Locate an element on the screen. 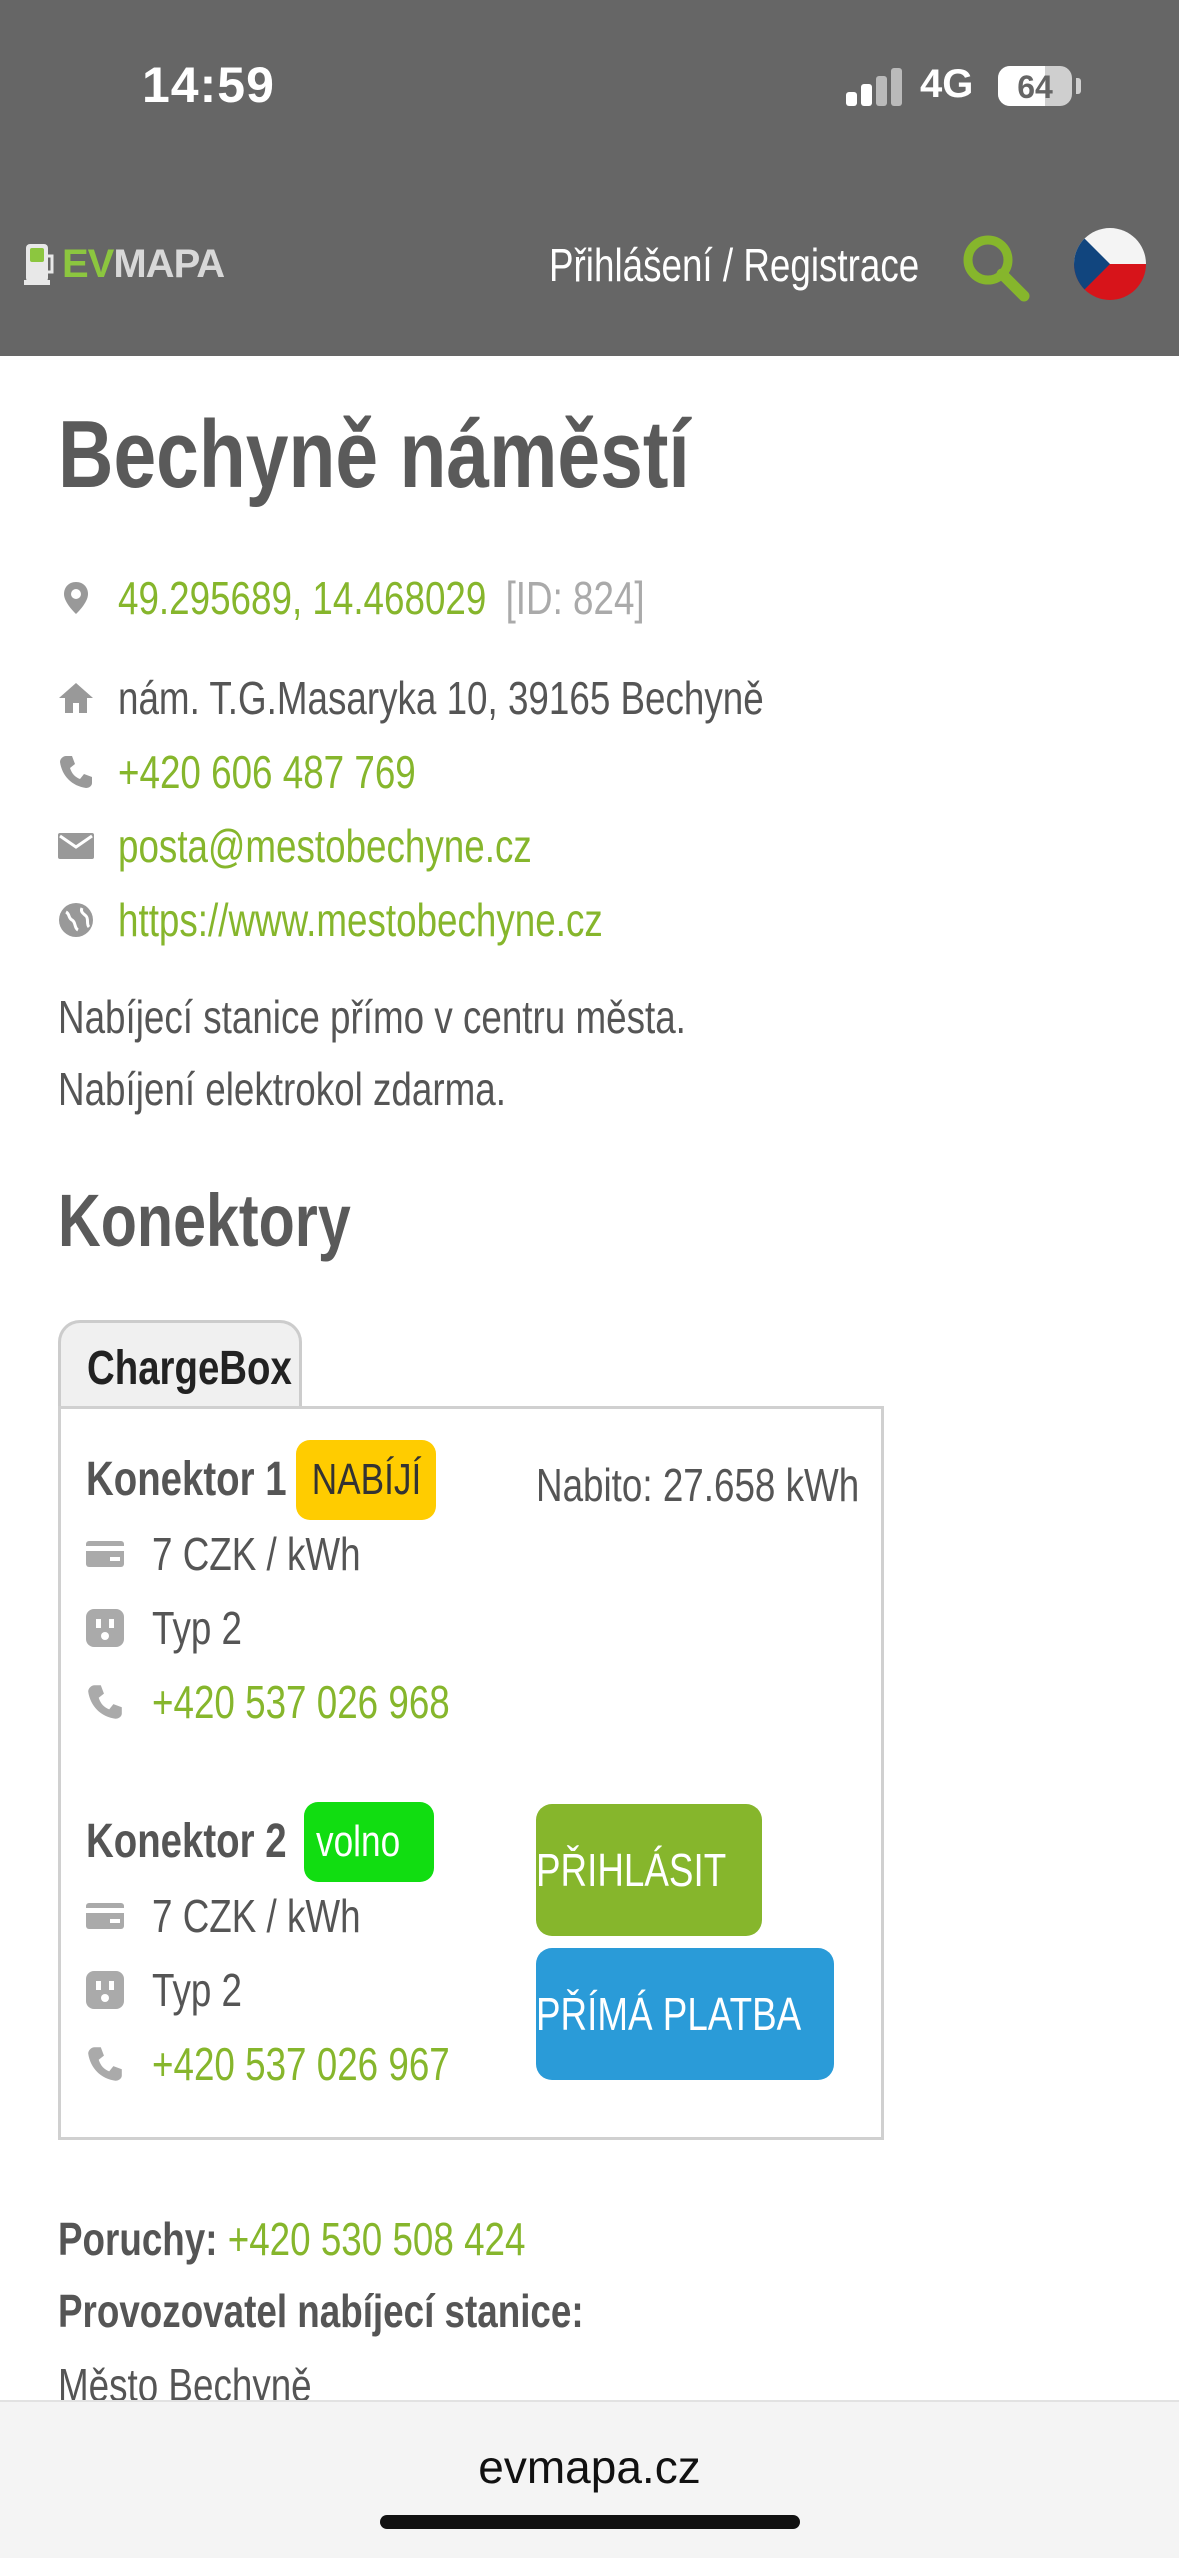 This screenshot has width=1179, height=2558. website-link: https://www.mestobechyne.cz is located at coordinates (360, 920).